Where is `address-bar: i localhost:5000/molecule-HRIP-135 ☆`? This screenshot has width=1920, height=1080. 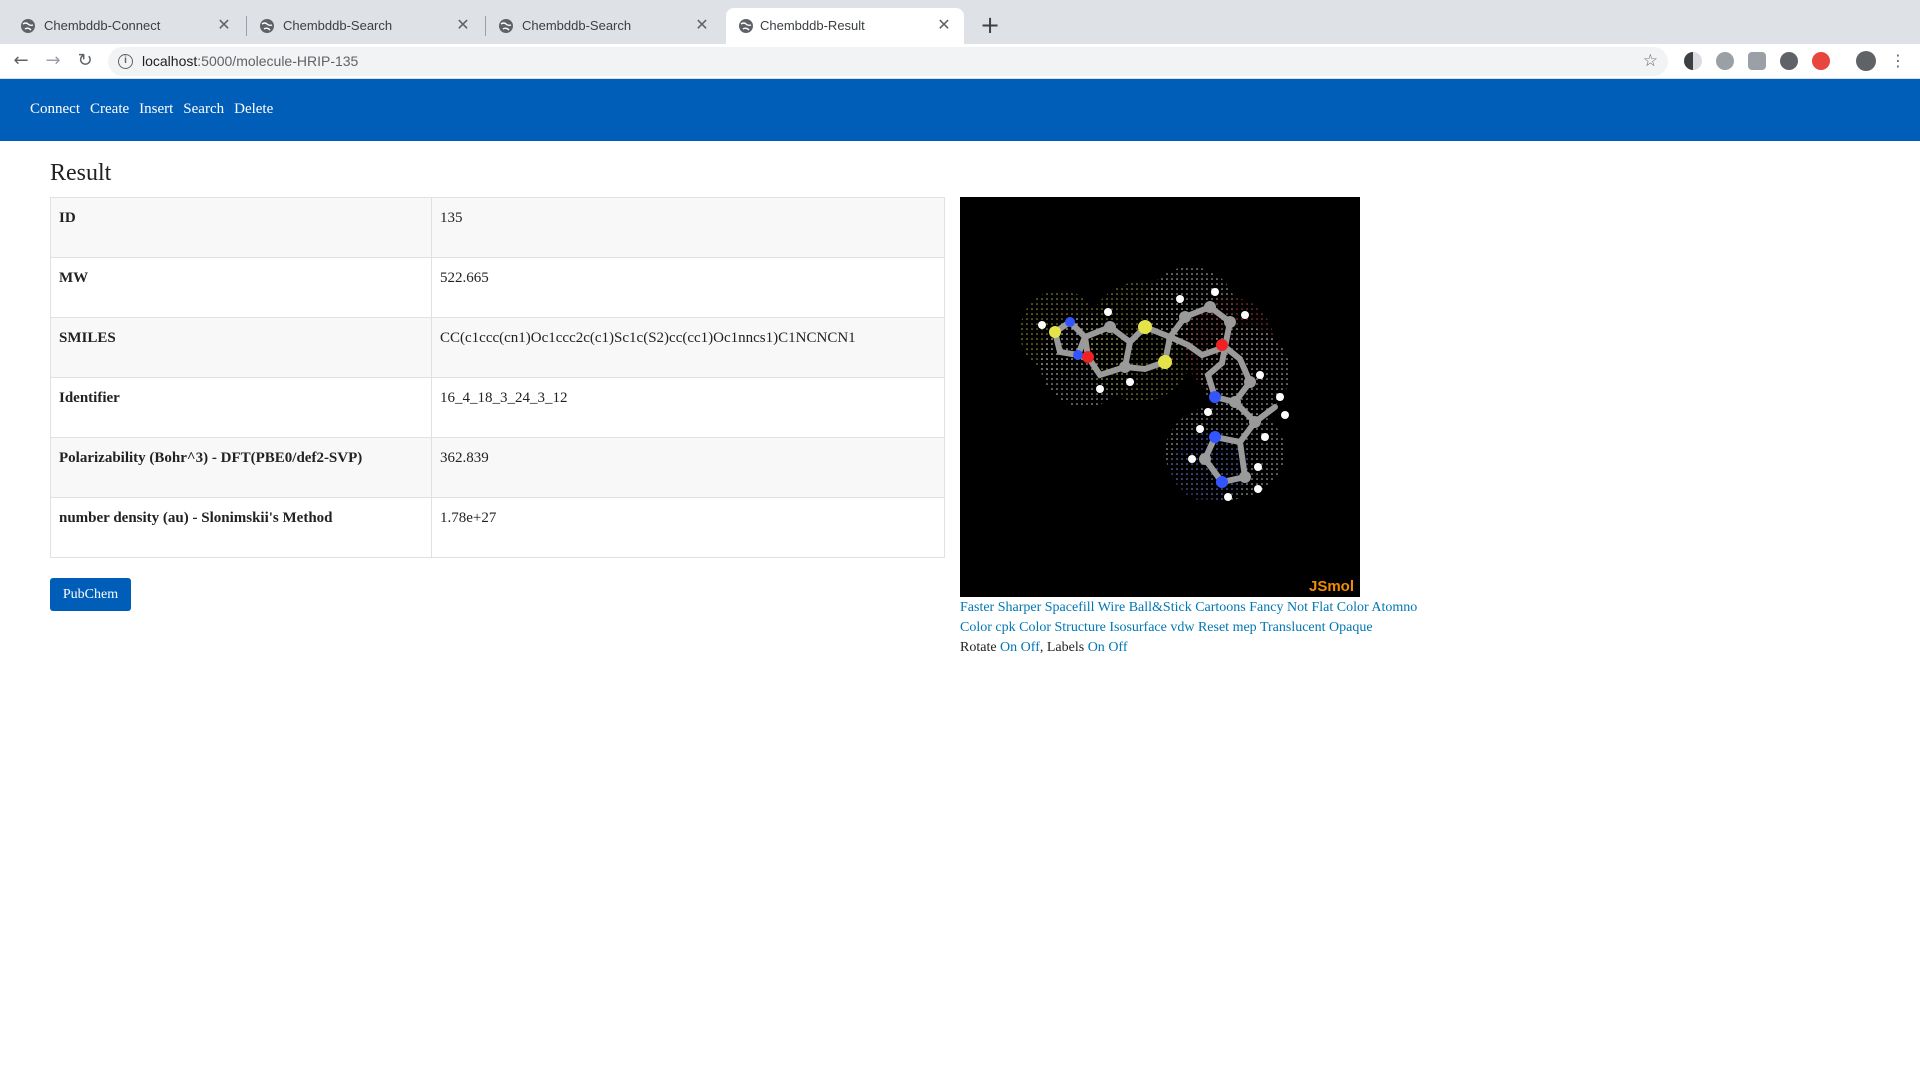
address-bar: i localhost:5000/molecule-HRIP-135 ☆ is located at coordinates (888, 61).